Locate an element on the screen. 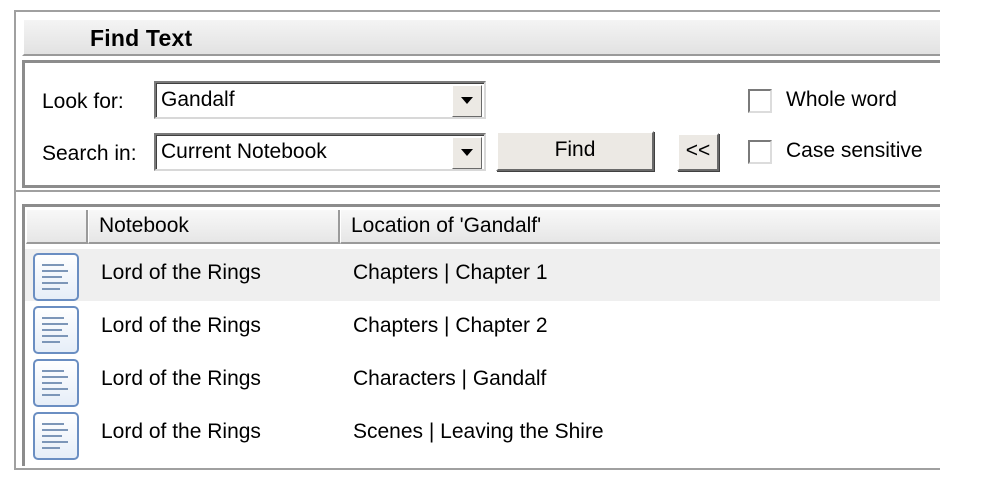 The height and width of the screenshot is (489, 1000). look-for-dropdown-arrow-icon is located at coordinates (467, 101).